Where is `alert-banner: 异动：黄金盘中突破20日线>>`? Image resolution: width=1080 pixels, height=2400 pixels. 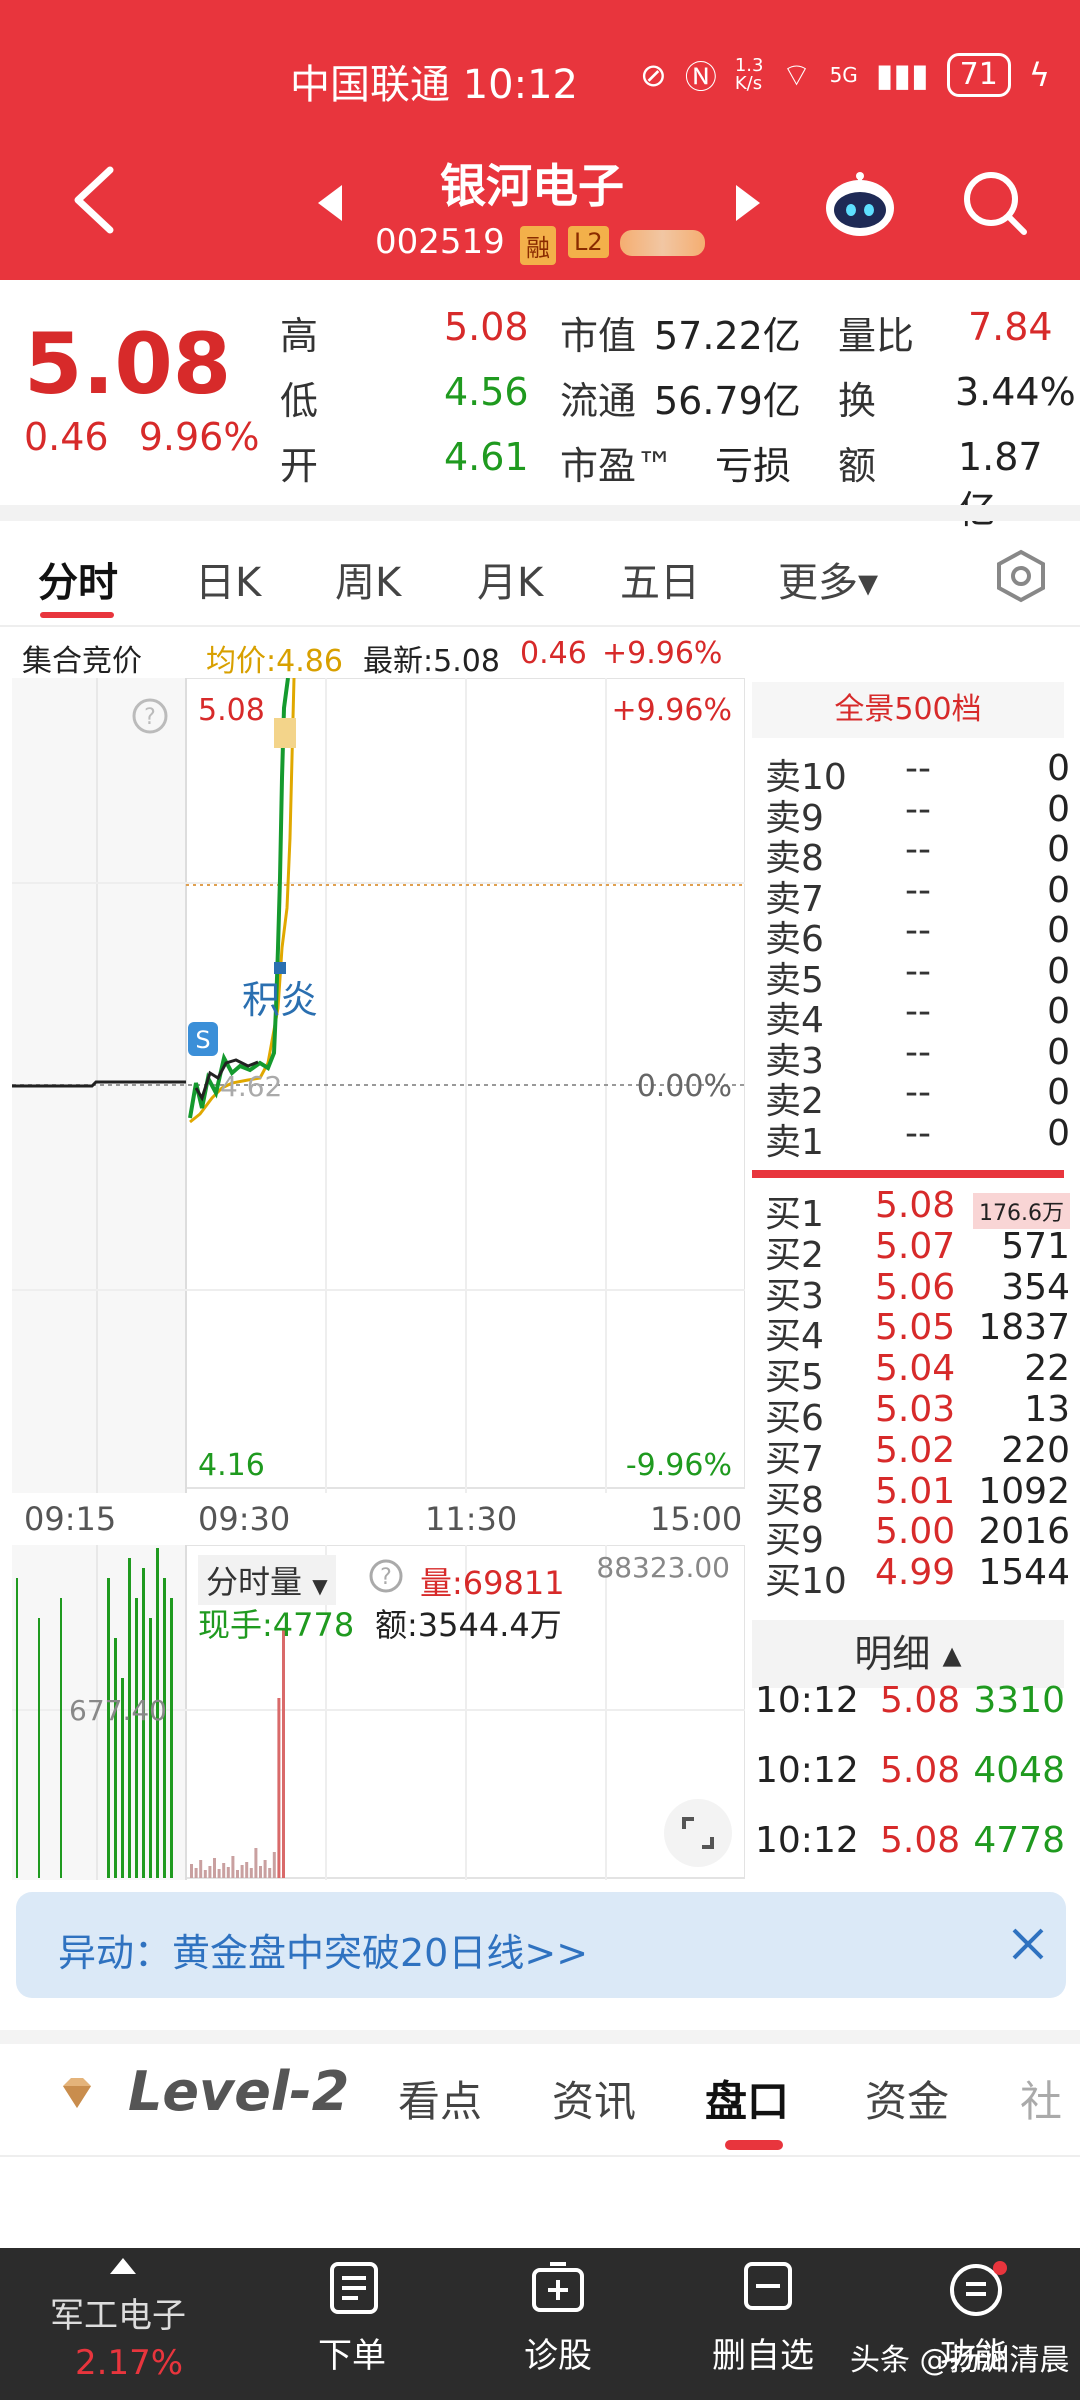
alert-banner: 异动：黄金盘中突破20日线>> is located at coordinates (541, 1945).